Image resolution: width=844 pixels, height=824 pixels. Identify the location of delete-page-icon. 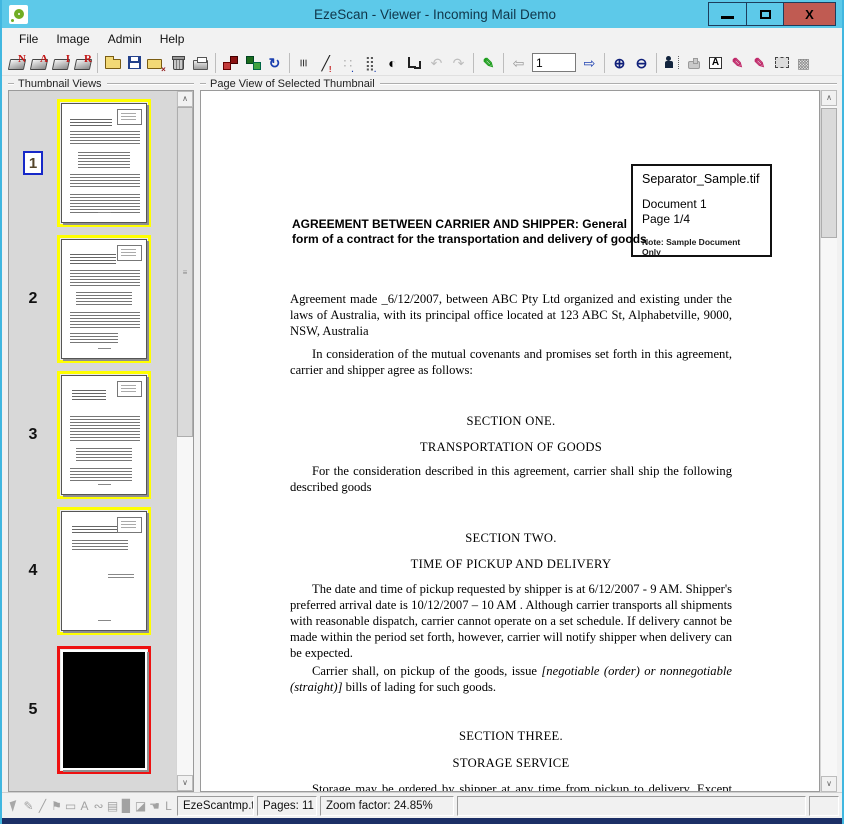
(178, 63).